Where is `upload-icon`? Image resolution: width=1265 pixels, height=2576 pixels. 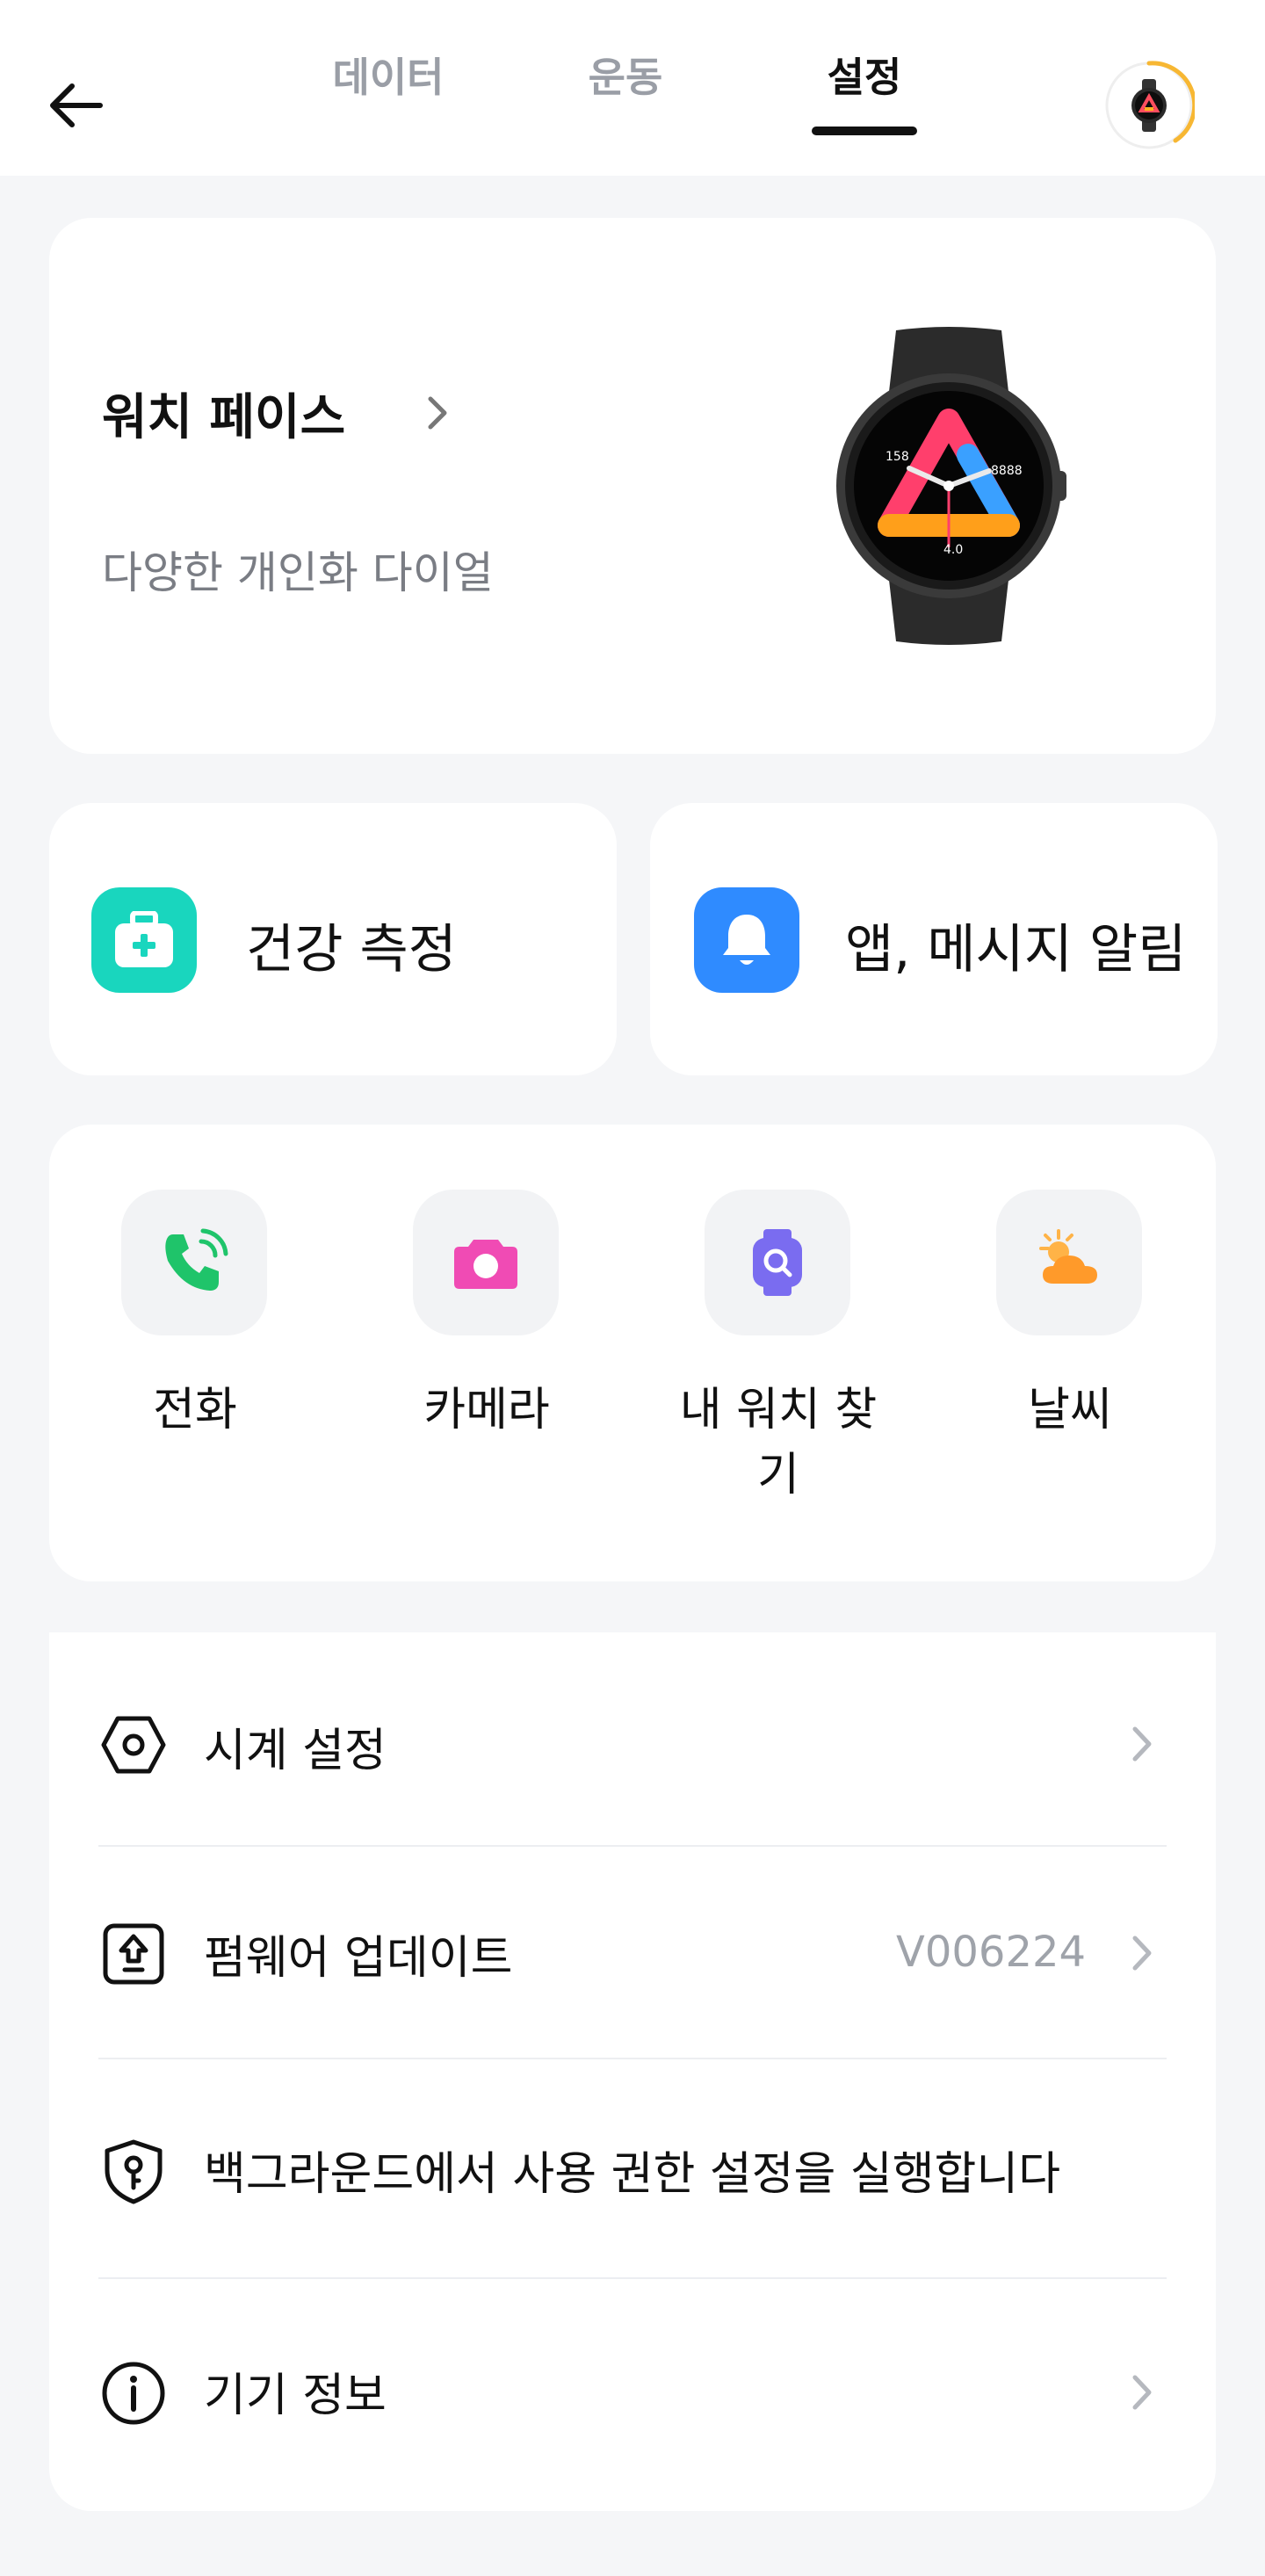
upload-icon is located at coordinates (134, 1954).